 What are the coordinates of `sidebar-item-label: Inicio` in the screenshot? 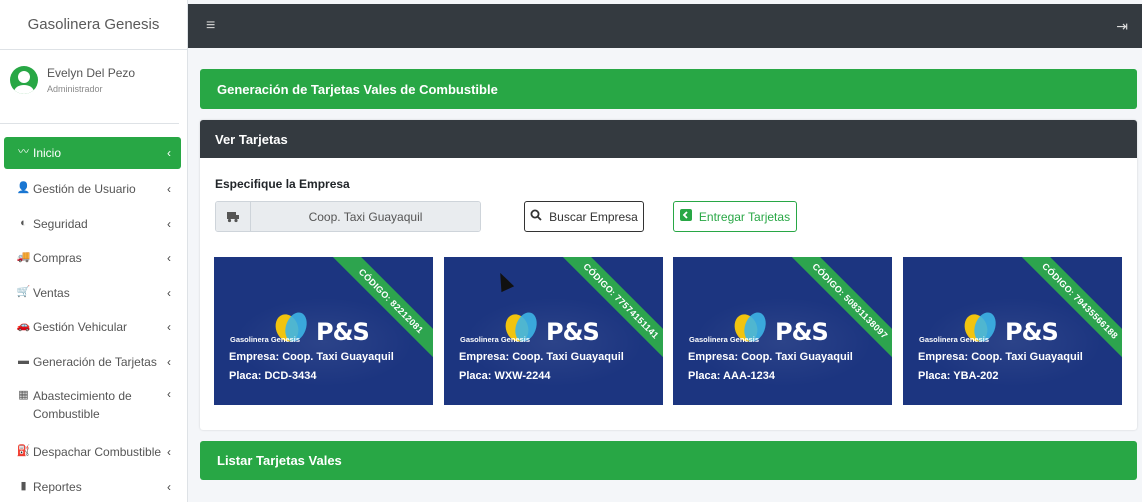 It's located at (47, 153).